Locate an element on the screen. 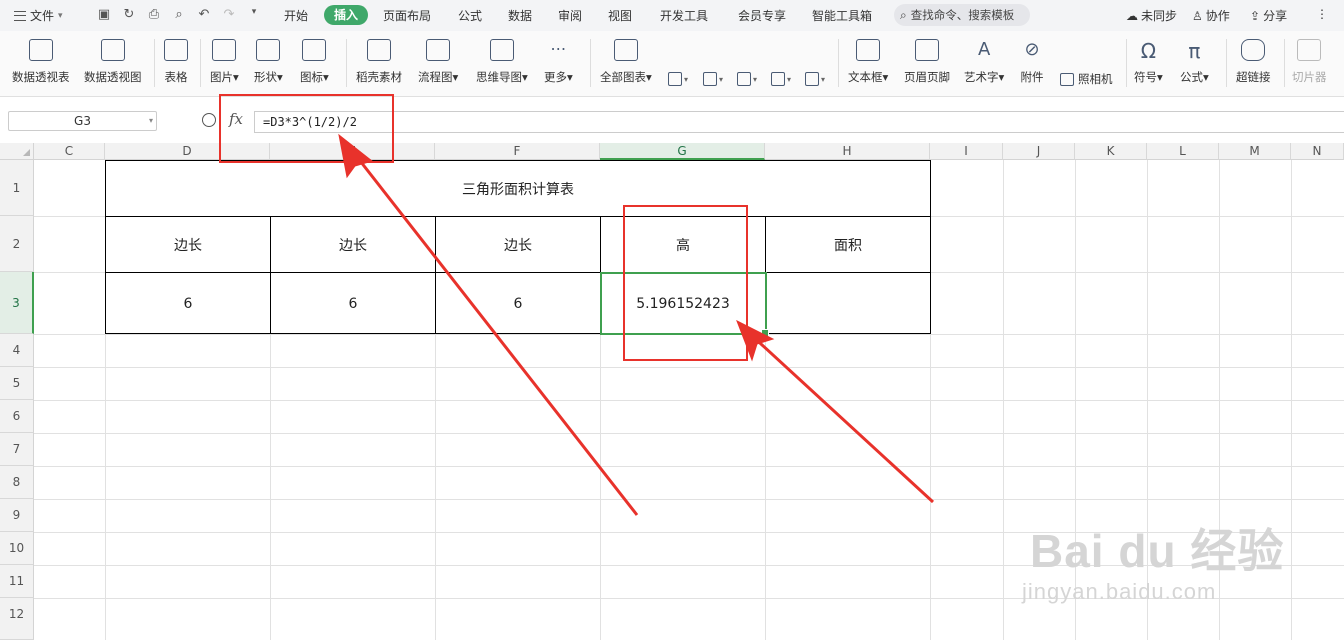 This screenshot has height=640, width=1344. undo-icon: ↶ is located at coordinates (204, 14).